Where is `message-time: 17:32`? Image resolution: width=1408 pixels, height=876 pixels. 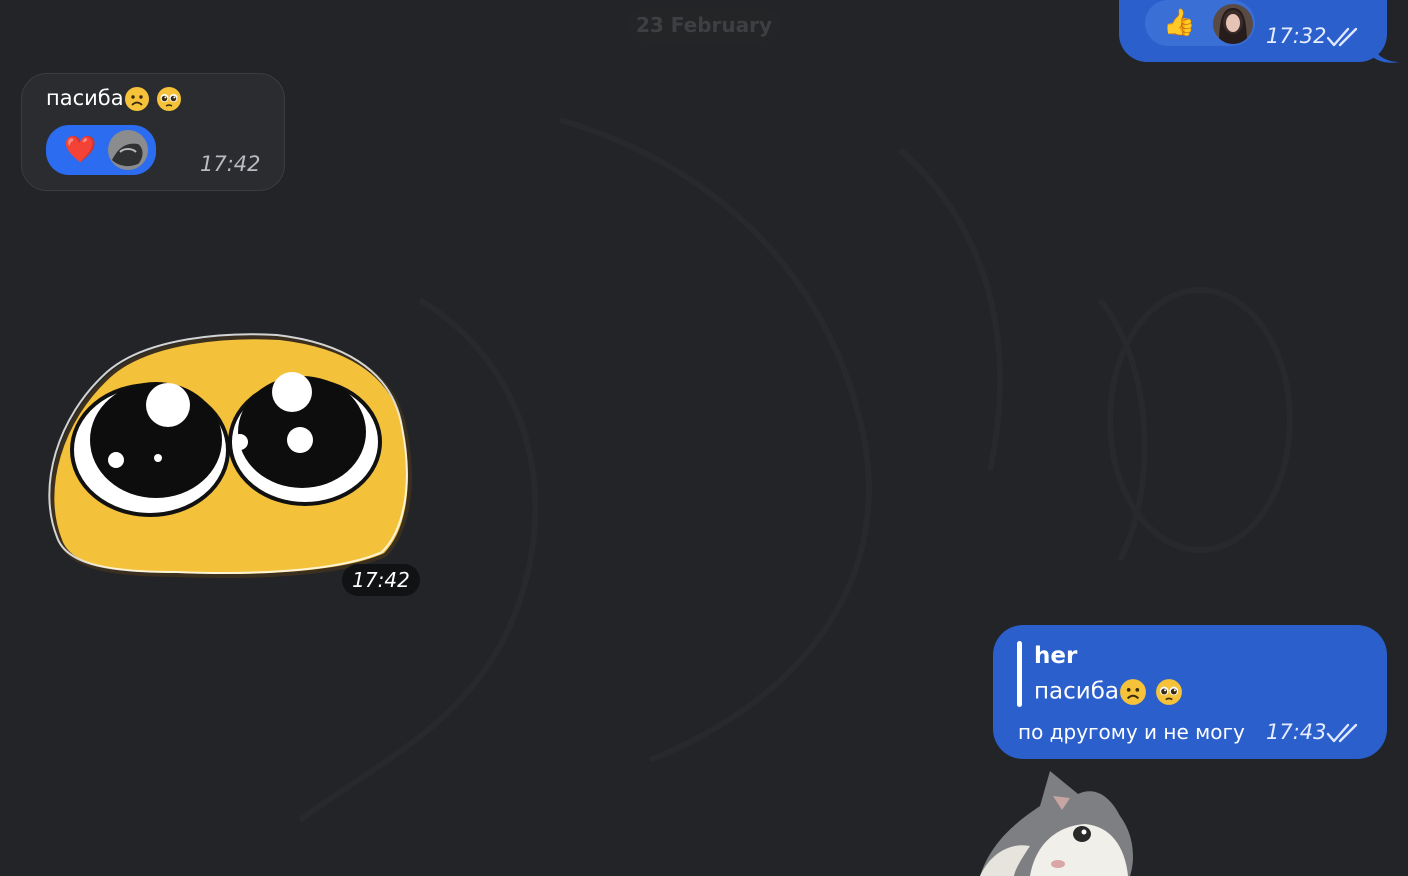 message-time: 17:32 is located at coordinates (1296, 36).